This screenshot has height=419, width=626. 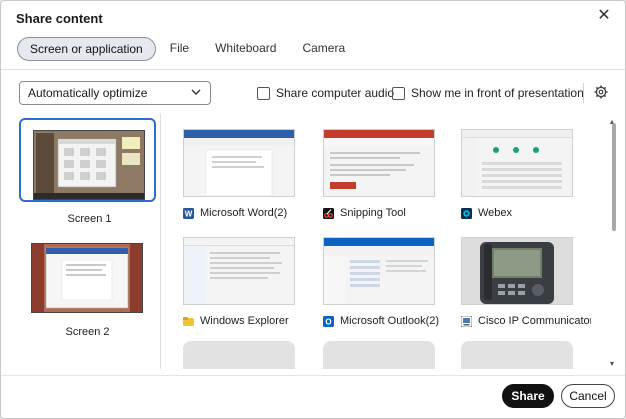 I want to click on footer-divider, so click(x=313, y=375).